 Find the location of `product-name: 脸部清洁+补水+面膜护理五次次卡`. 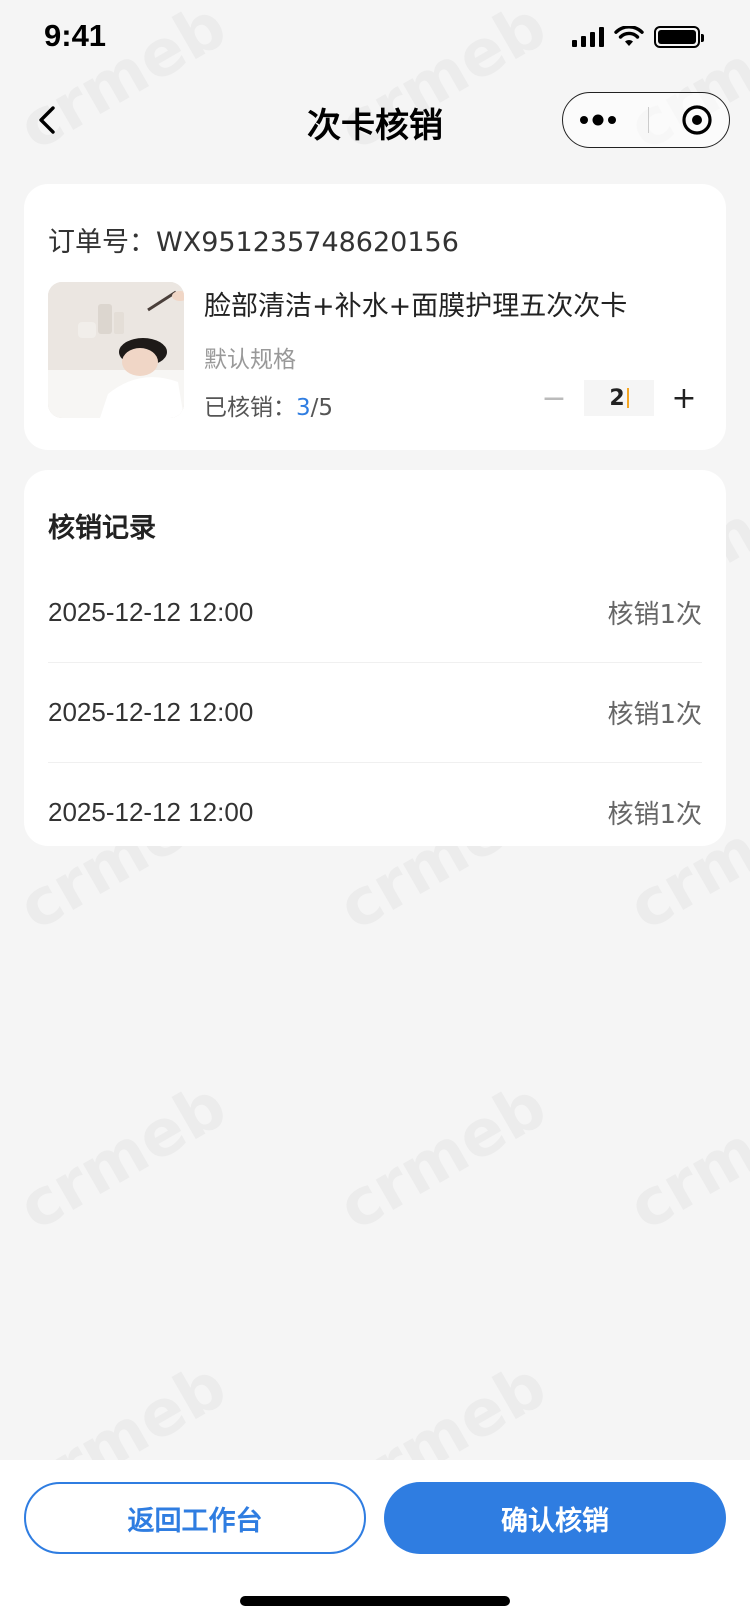

product-name: 脸部清洁+补水+面膜护理五次次卡 is located at coordinates (416, 306).